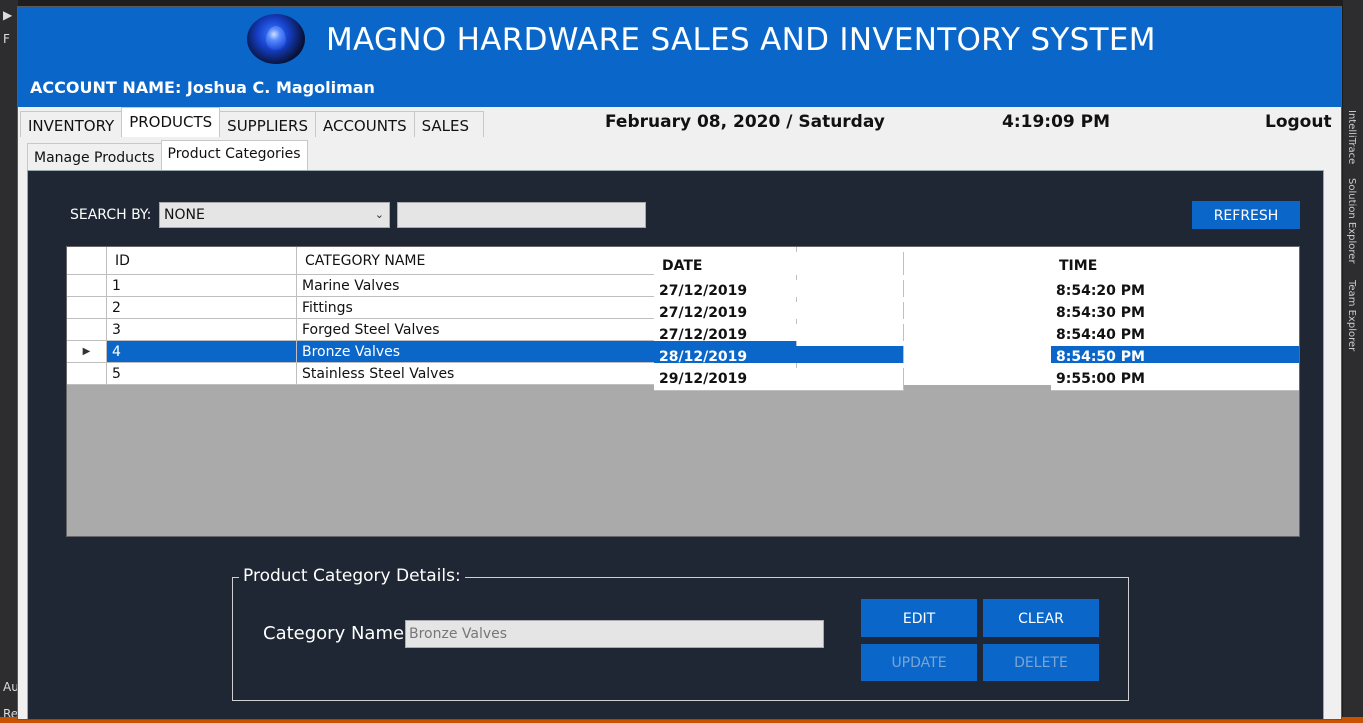 This screenshot has height=723, width=1363. What do you see at coordinates (683, 264) in the screenshot?
I see `table-header-row: ID CATEGORY NAME DATE TIME` at bounding box center [683, 264].